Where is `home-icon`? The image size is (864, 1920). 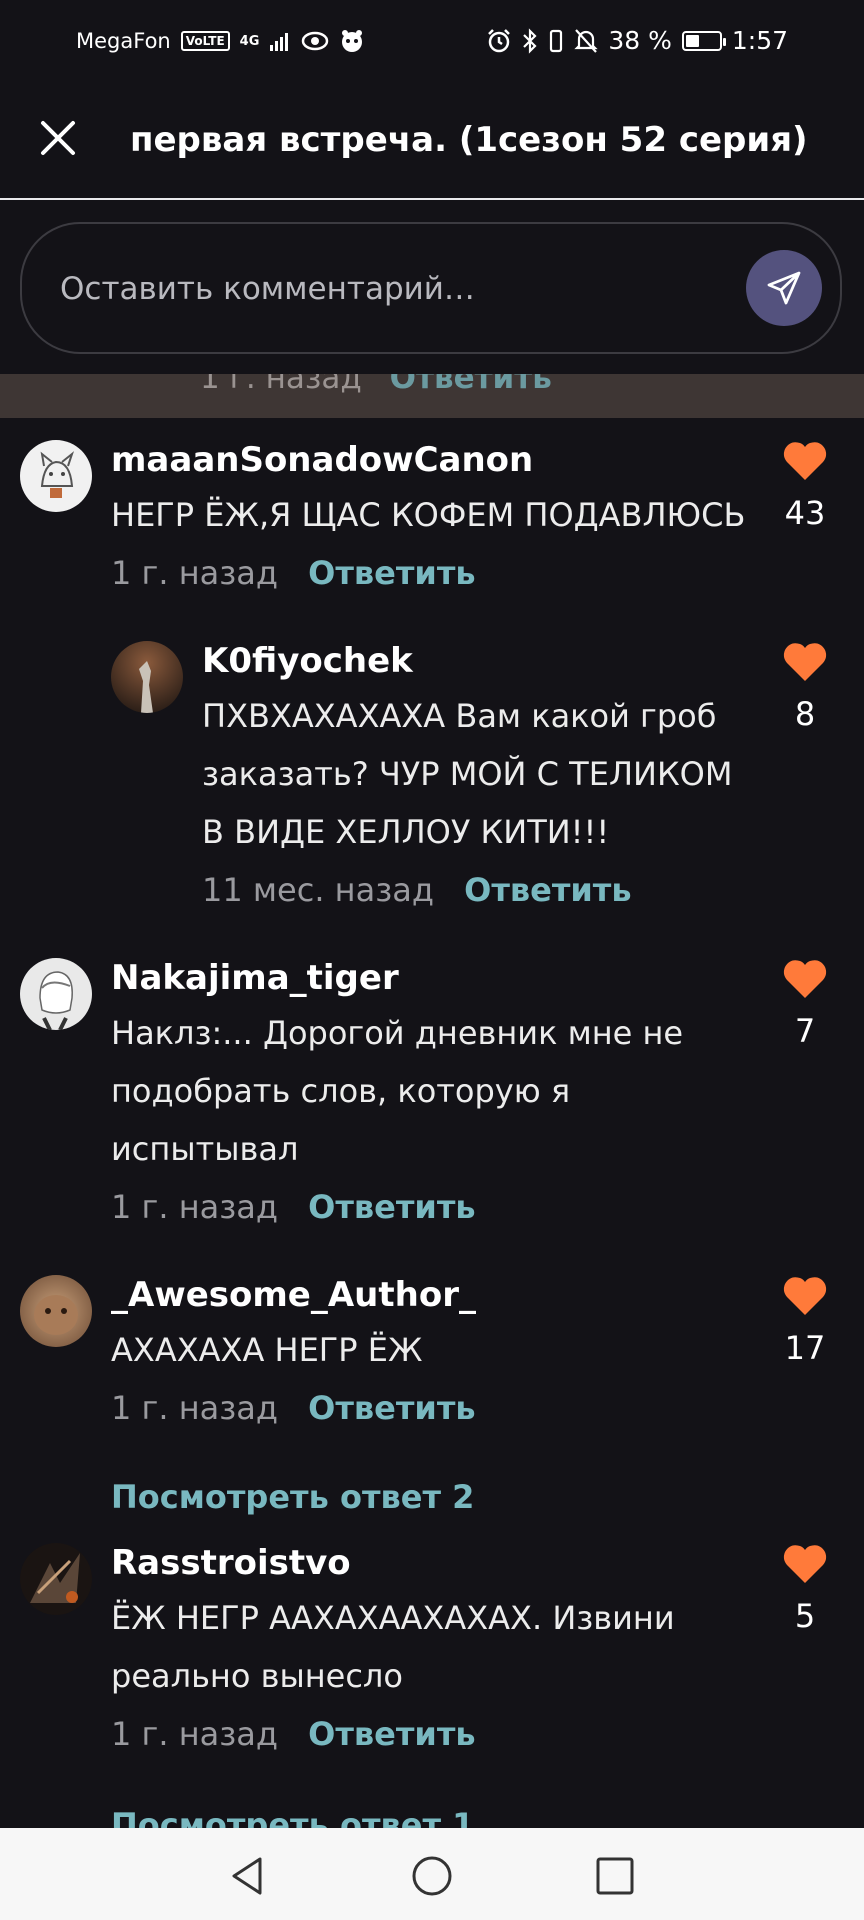
home-icon is located at coordinates (432, 1876).